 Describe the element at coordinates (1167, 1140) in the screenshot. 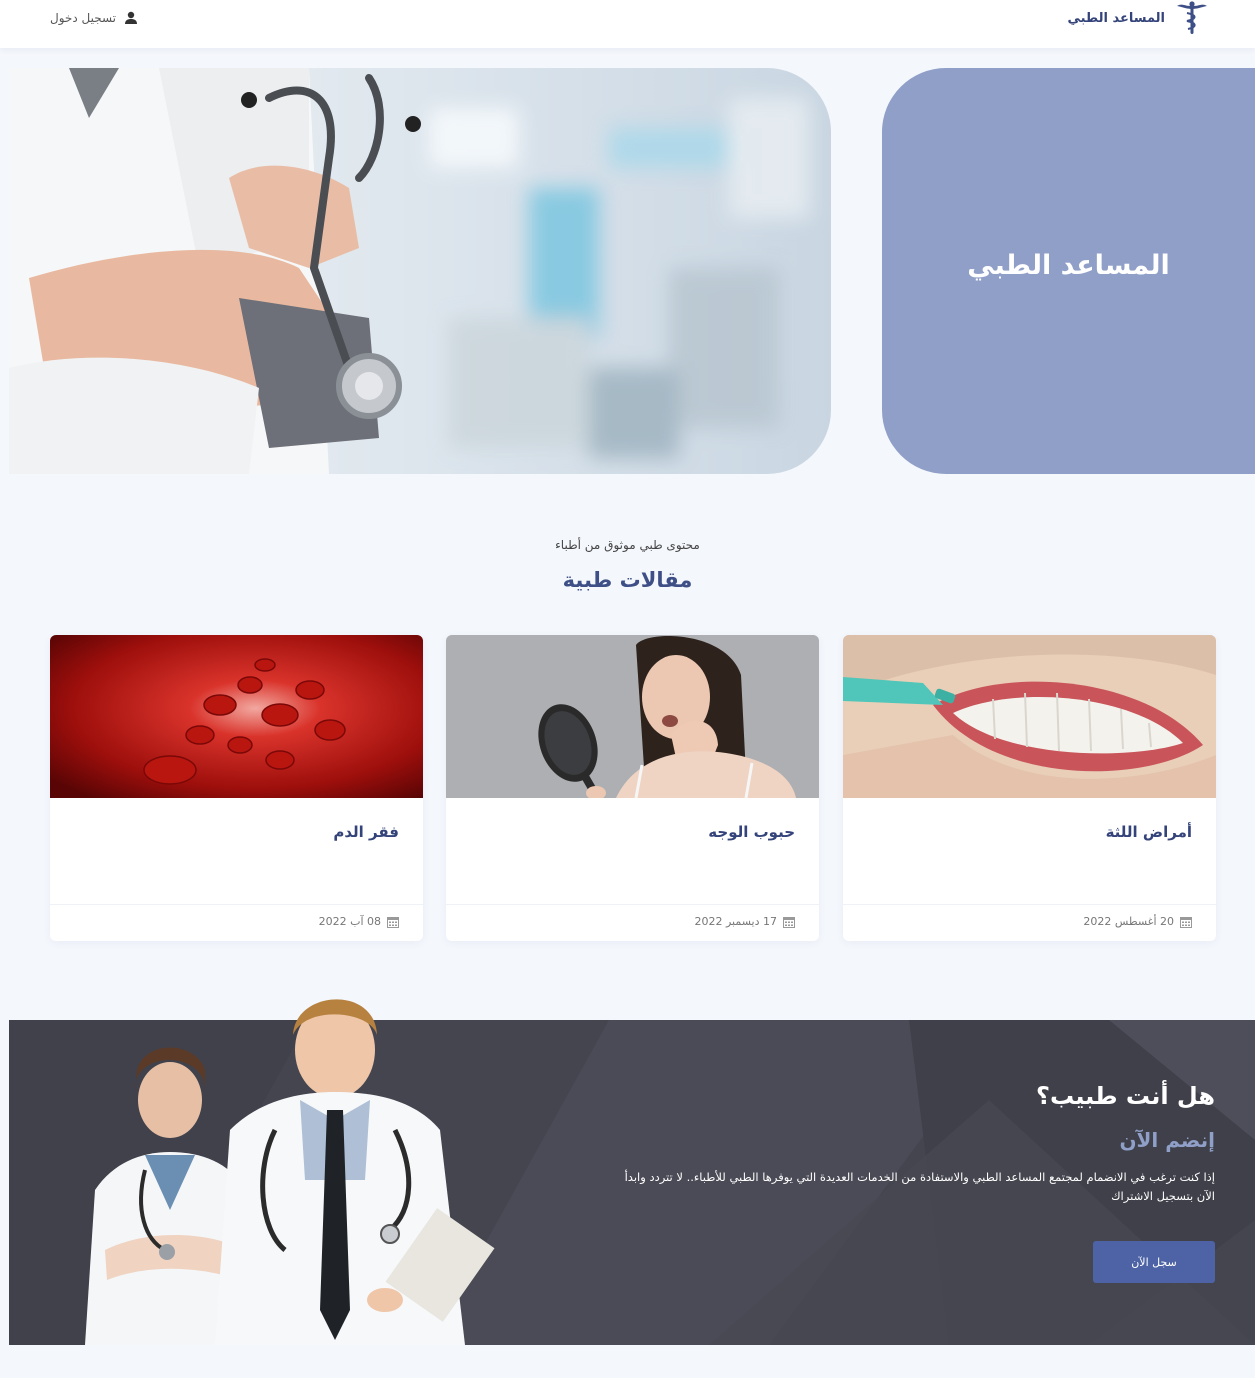

I see `cta-subheading: إنضم الآن` at that location.